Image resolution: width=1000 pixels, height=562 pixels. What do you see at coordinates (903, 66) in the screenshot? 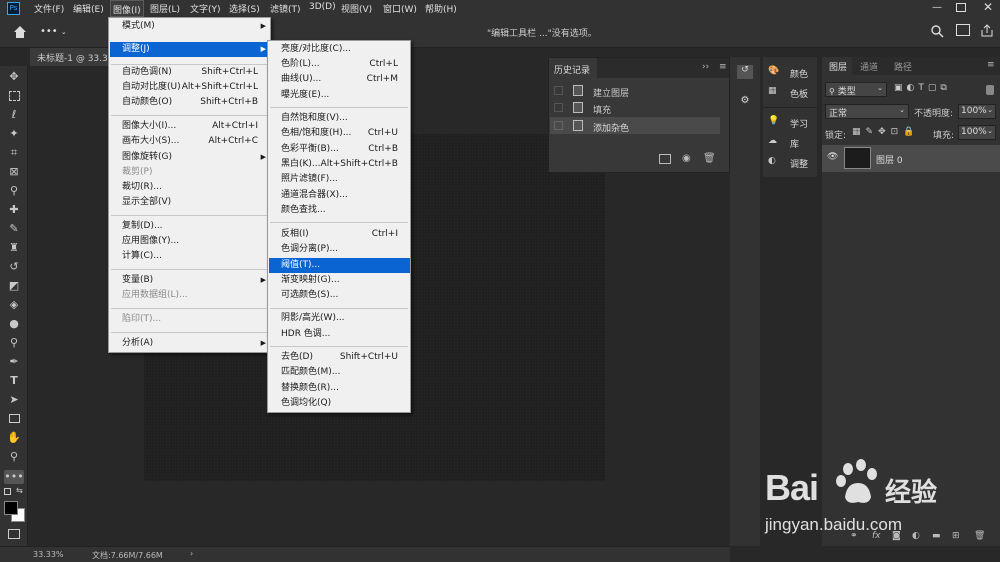
I see `tab-paths: 路径` at bounding box center [903, 66].